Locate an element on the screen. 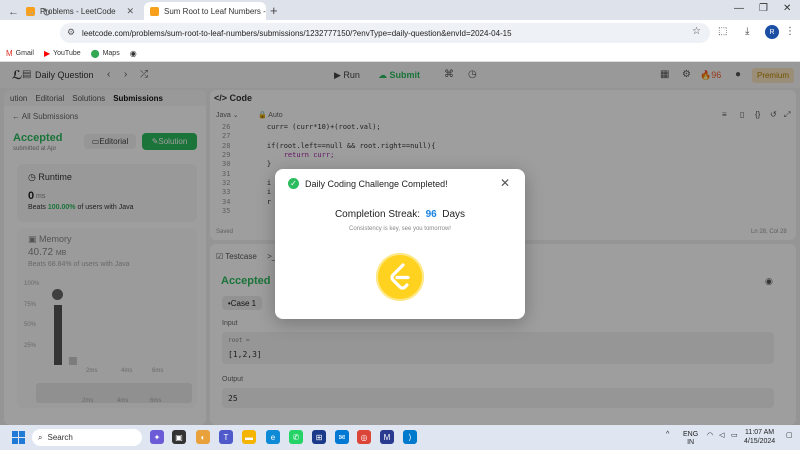 Image resolution: width=800 pixels, height=450 pixels. modal-title: Daily Coding Challenge Completed! is located at coordinates (376, 184).